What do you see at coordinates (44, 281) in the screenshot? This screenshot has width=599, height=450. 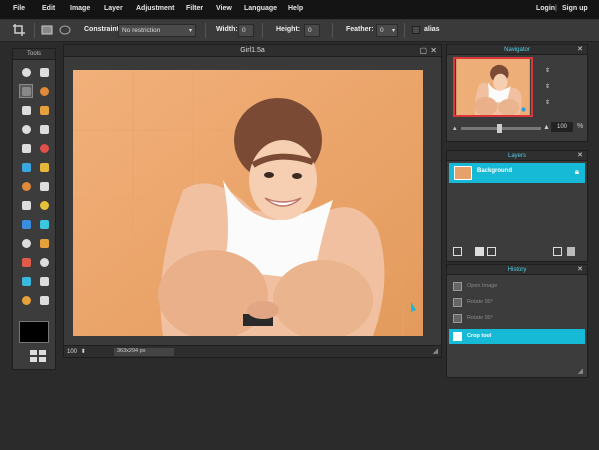 I see `text-icon` at bounding box center [44, 281].